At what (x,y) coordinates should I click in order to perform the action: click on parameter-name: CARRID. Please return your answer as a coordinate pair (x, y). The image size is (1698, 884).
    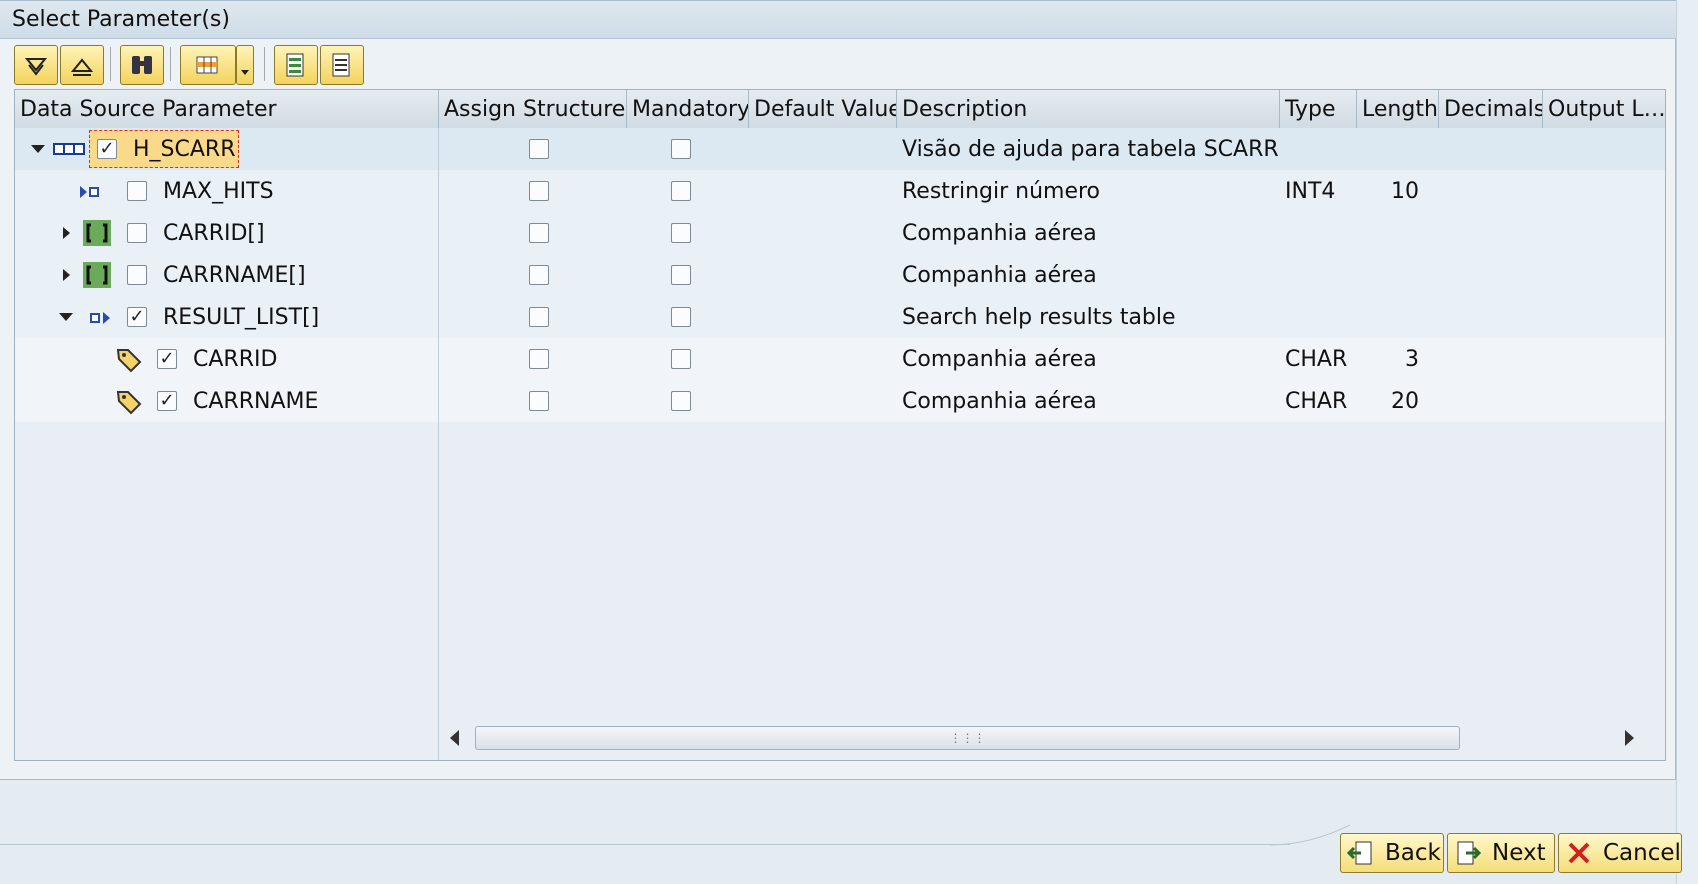
    Looking at the image, I should click on (235, 359).